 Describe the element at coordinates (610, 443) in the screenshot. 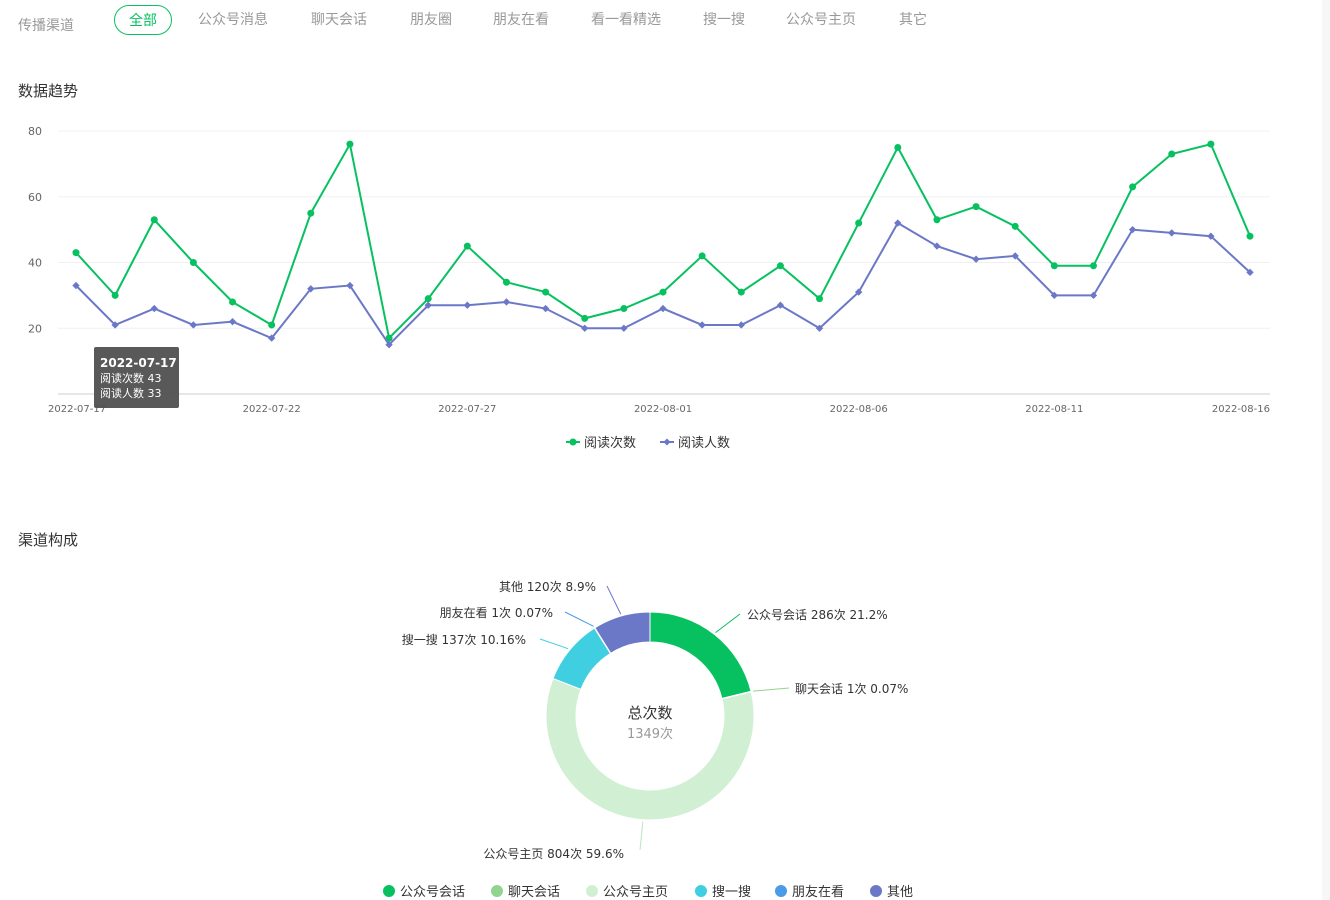

I see `legend-label: 阅读次数` at that location.